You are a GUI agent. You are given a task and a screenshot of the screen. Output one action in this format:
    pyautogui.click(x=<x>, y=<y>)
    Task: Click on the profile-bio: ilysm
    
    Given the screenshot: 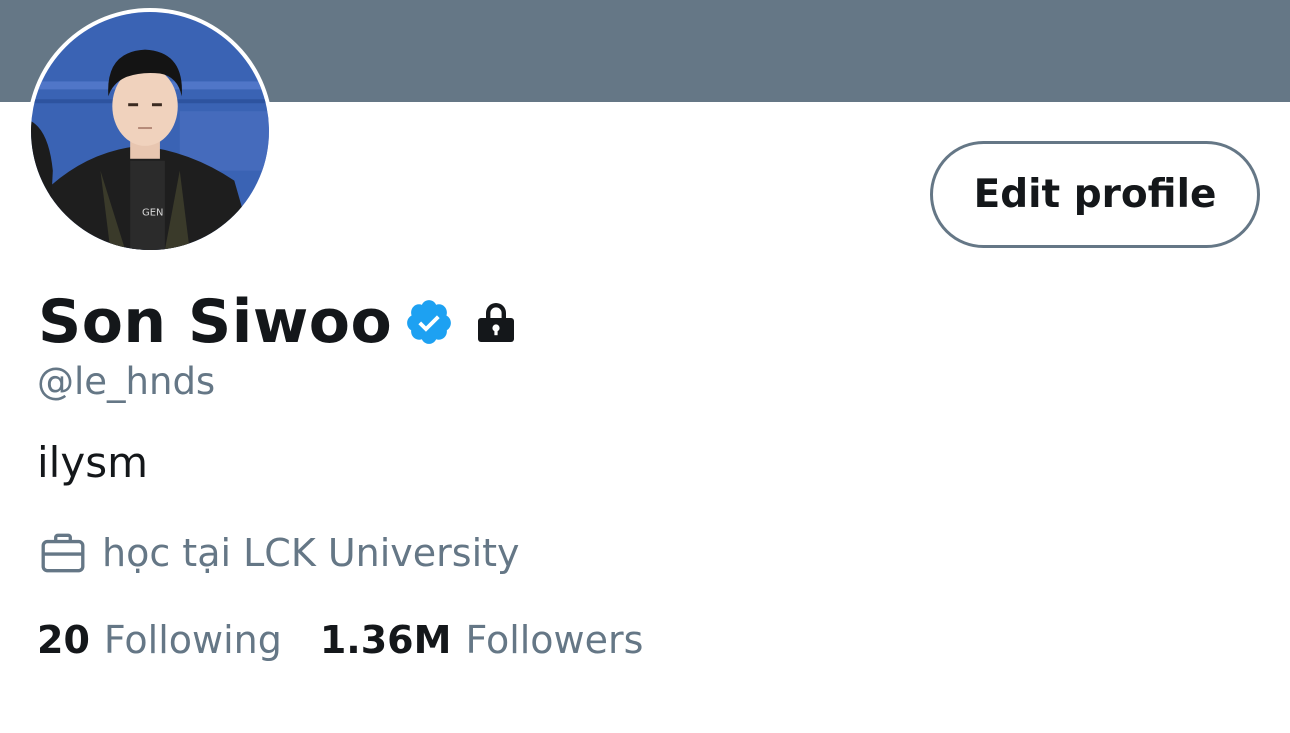 What is the action you would take?
    pyautogui.click(x=92, y=462)
    